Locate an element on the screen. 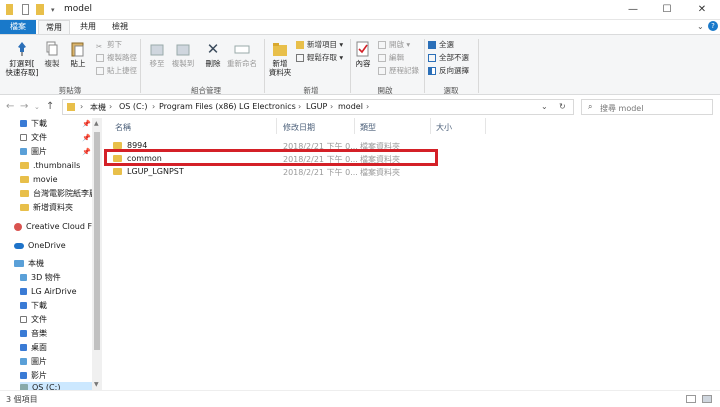 Image resolution: width=720 pixels, height=407 pixels. file-name: LGUP_LGNPST is located at coordinates (155, 171).